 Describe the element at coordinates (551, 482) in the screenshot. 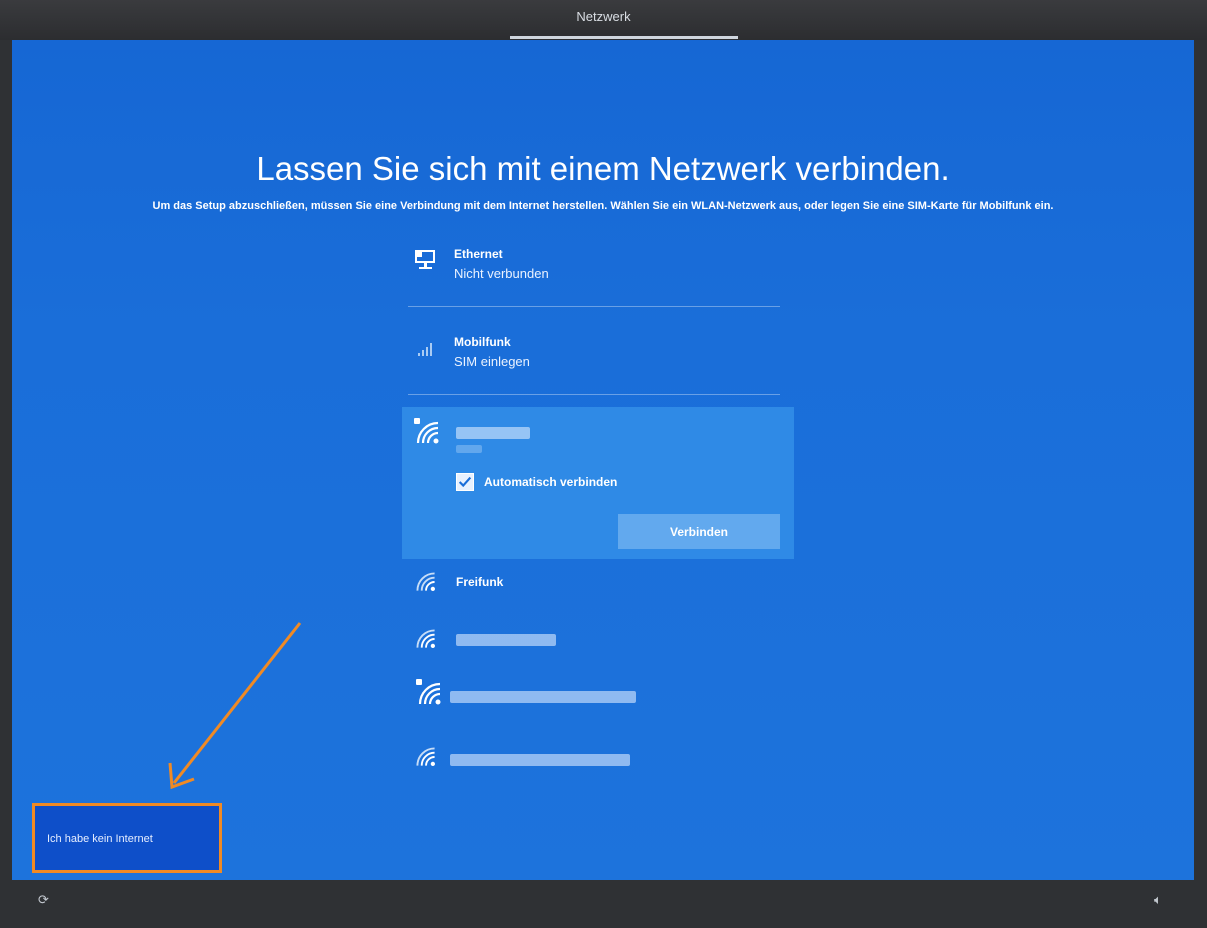

I see `auto-connect-label: Automatisch verbinden` at that location.